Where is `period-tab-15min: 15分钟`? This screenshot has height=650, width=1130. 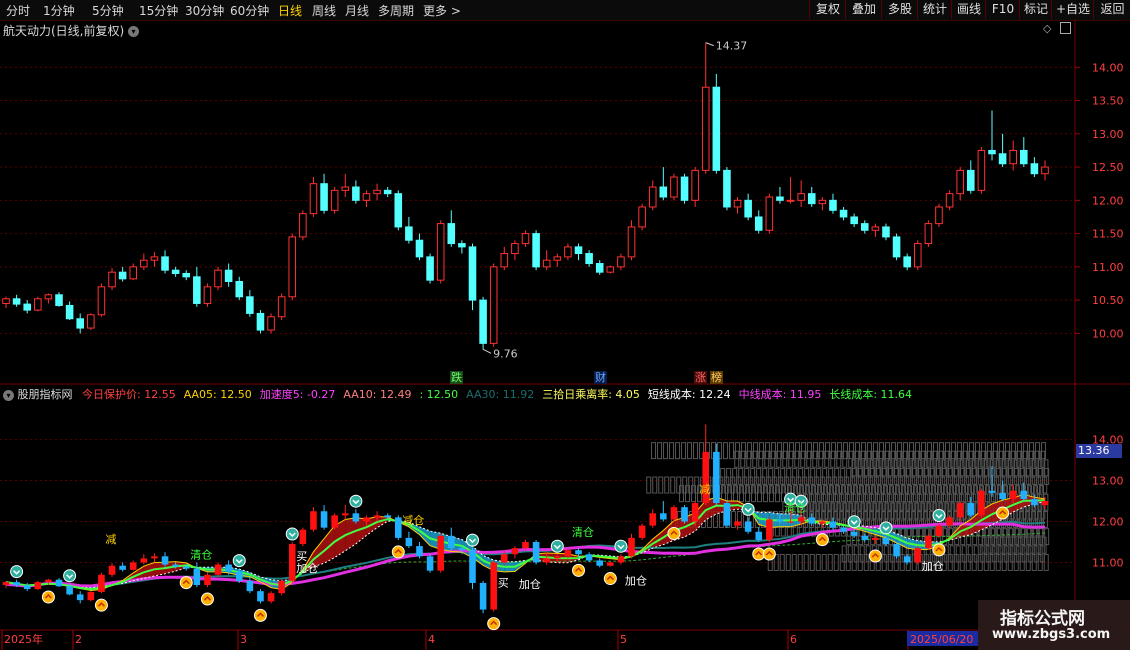 period-tab-15min: 15分钟 is located at coordinates (158, 10).